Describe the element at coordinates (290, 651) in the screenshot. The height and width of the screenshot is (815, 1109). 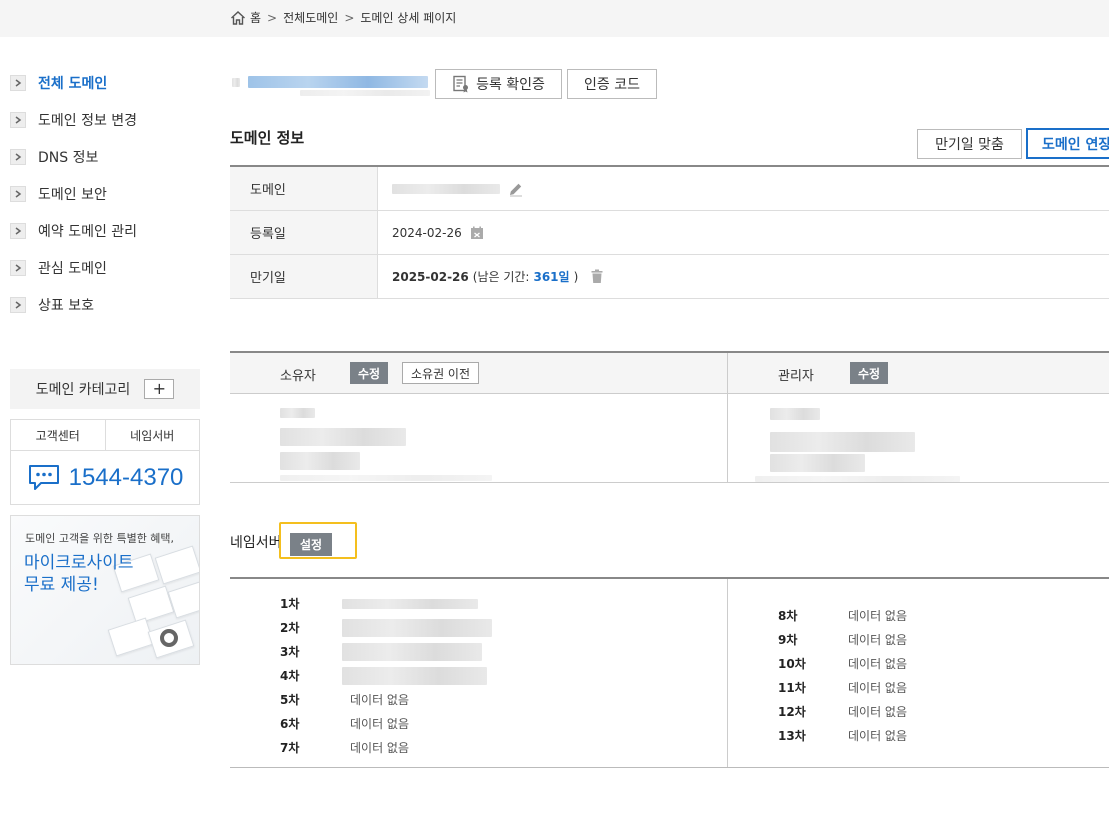
I see `nameserver-order: 3차` at that location.